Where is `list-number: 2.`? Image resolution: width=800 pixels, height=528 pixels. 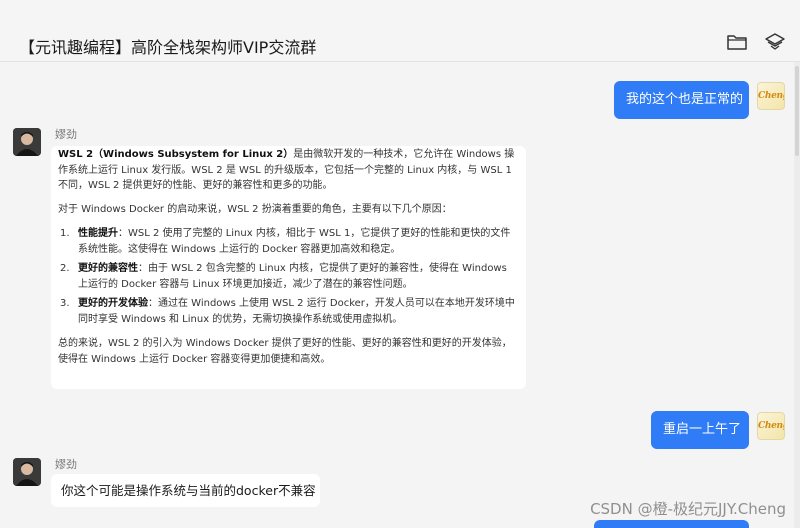
list-number: 2. is located at coordinates (65, 268).